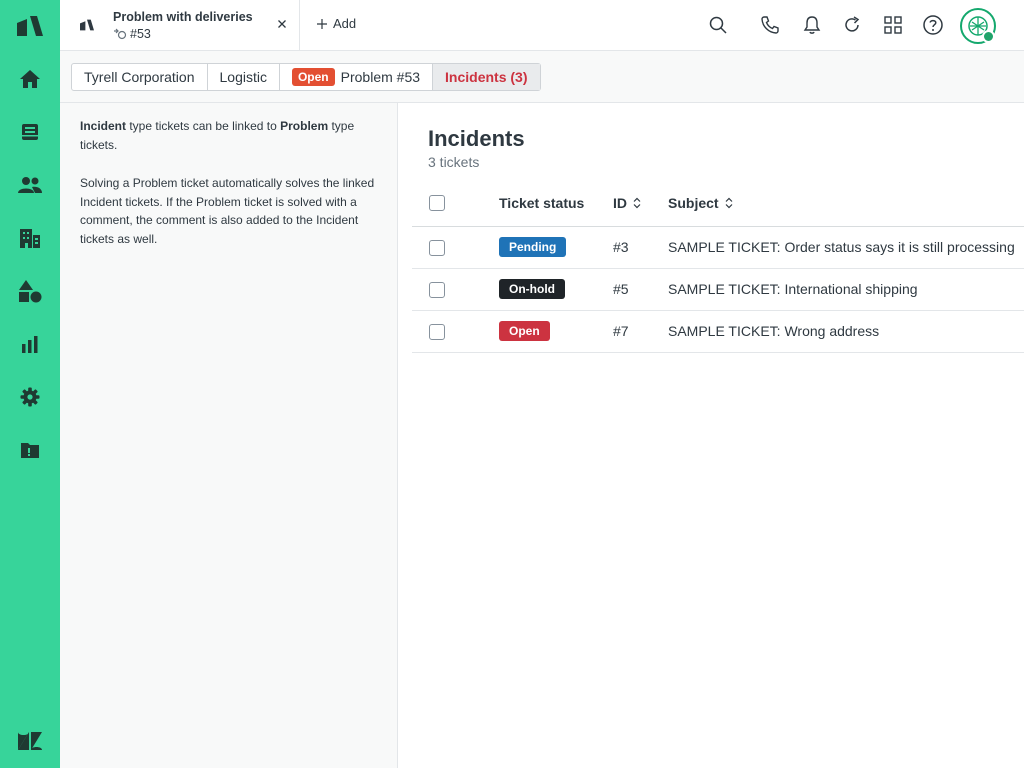  Describe the element at coordinates (621, 289) in the screenshot. I see `ticket-id: #5` at that location.